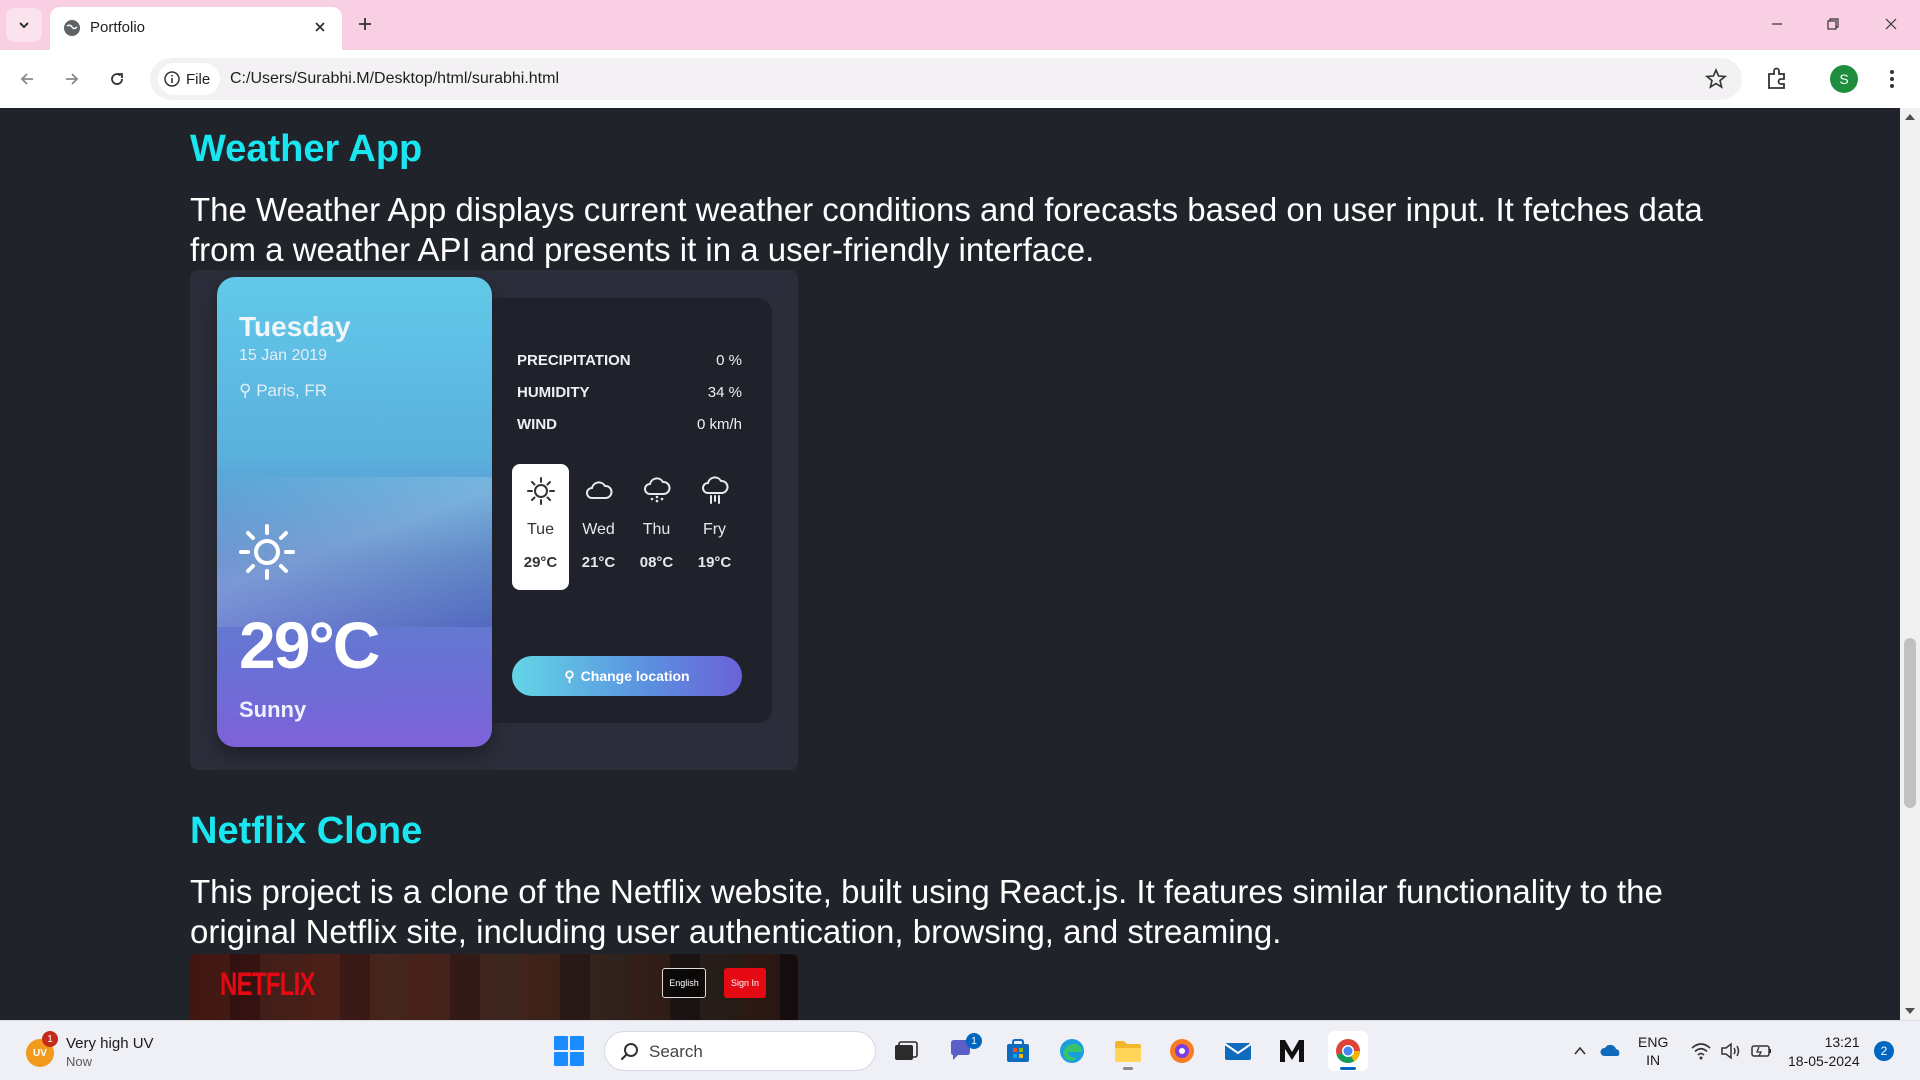 The width and height of the screenshot is (1920, 1080). I want to click on language-code: ENG, so click(1653, 1042).